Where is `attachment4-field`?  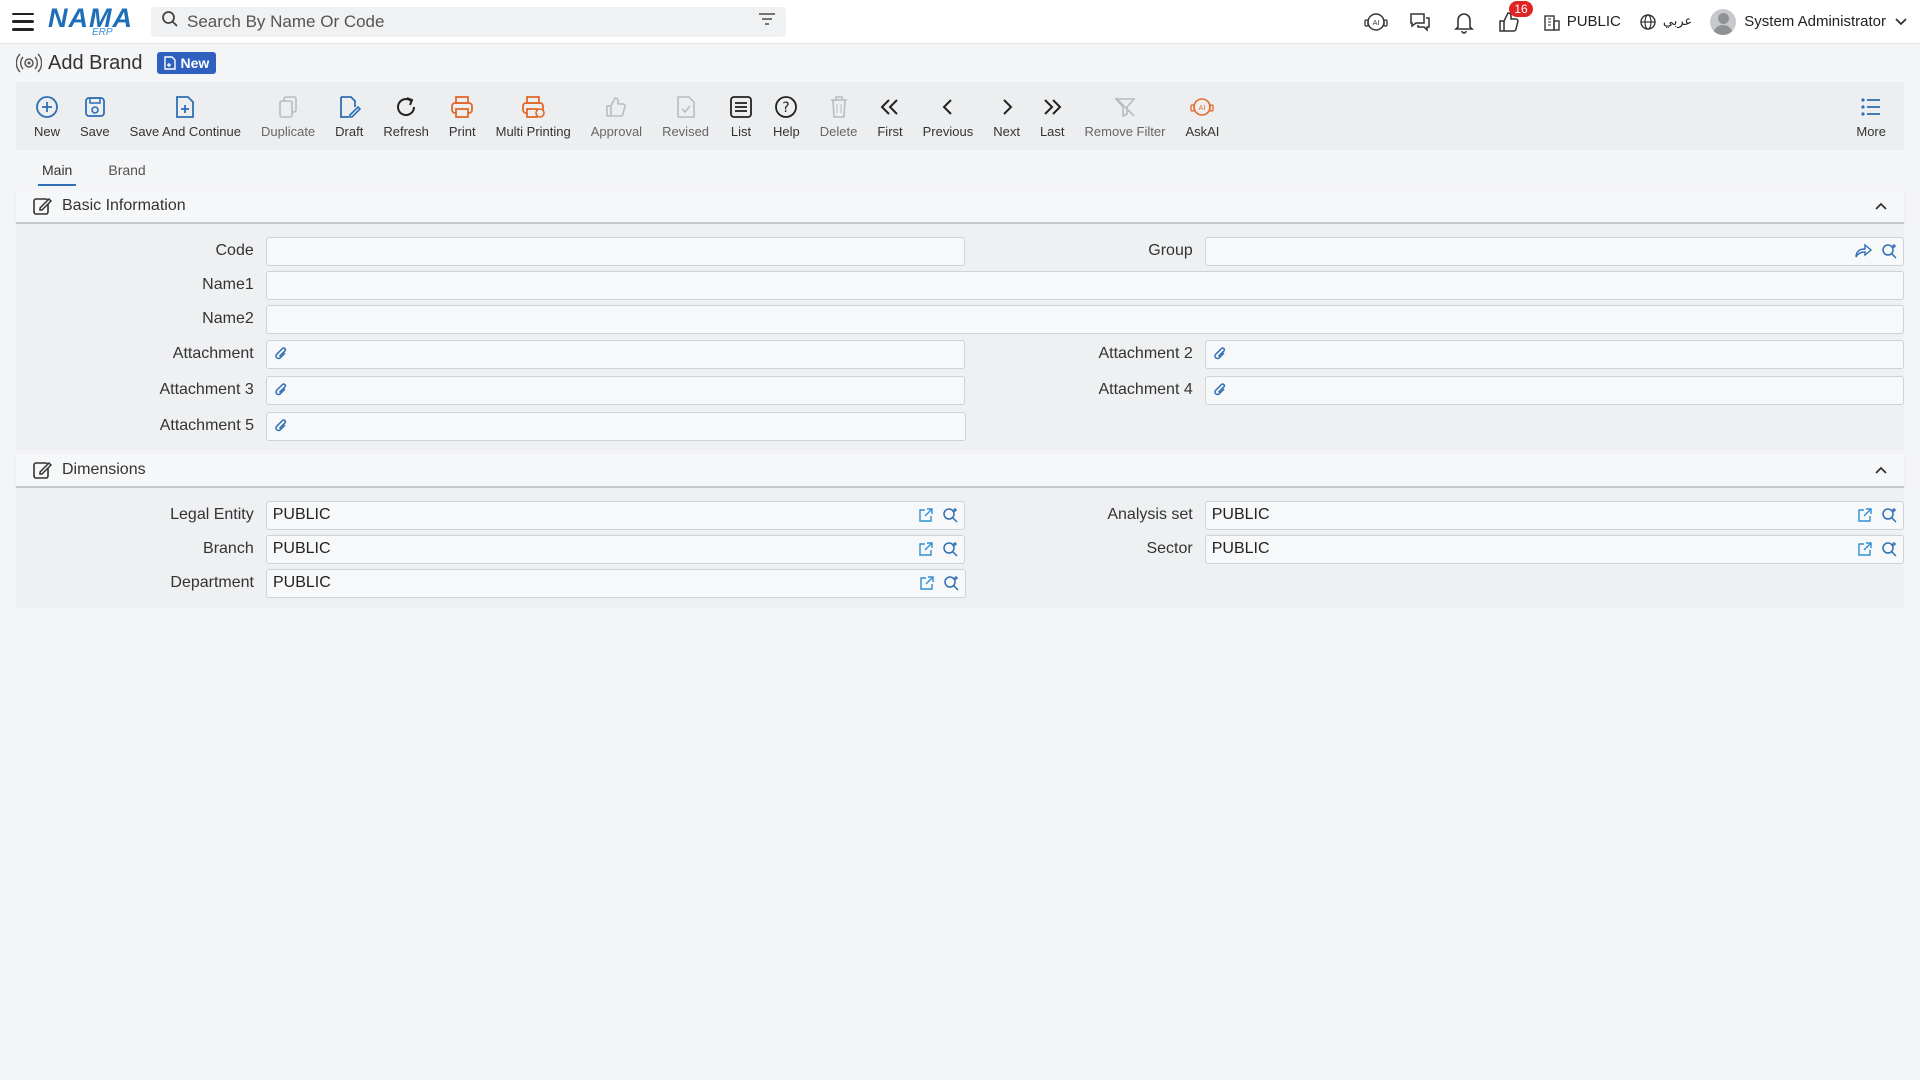 attachment4-field is located at coordinates (1554, 390).